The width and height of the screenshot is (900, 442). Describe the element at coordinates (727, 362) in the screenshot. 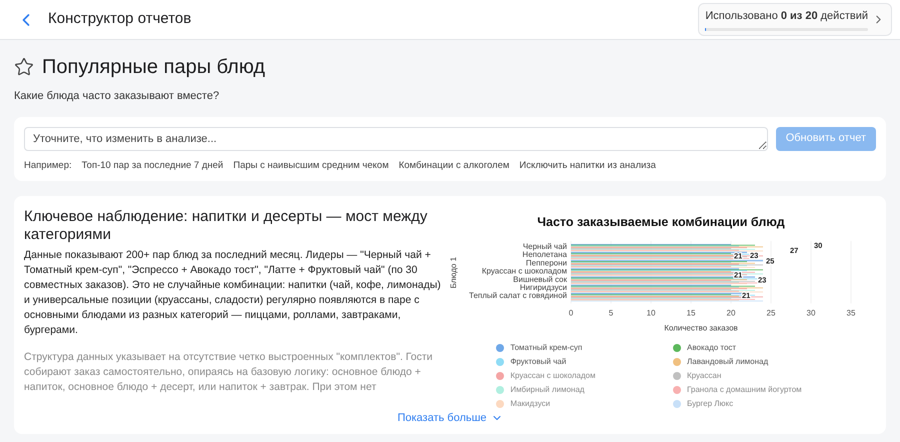

I see `legend-label: Лавандовый лимонад` at that location.